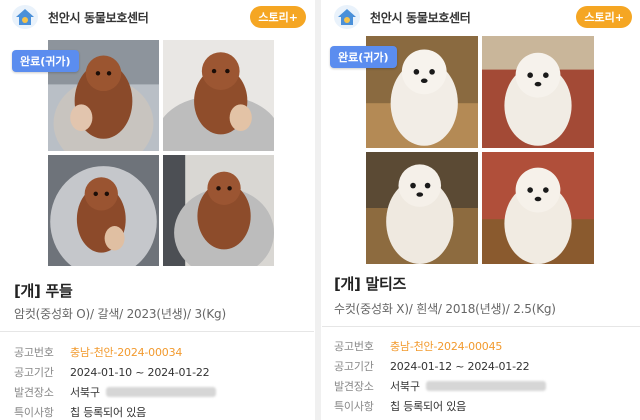 The width and height of the screenshot is (640, 420). I want to click on animal-title: [개] 푸들, so click(43, 291).